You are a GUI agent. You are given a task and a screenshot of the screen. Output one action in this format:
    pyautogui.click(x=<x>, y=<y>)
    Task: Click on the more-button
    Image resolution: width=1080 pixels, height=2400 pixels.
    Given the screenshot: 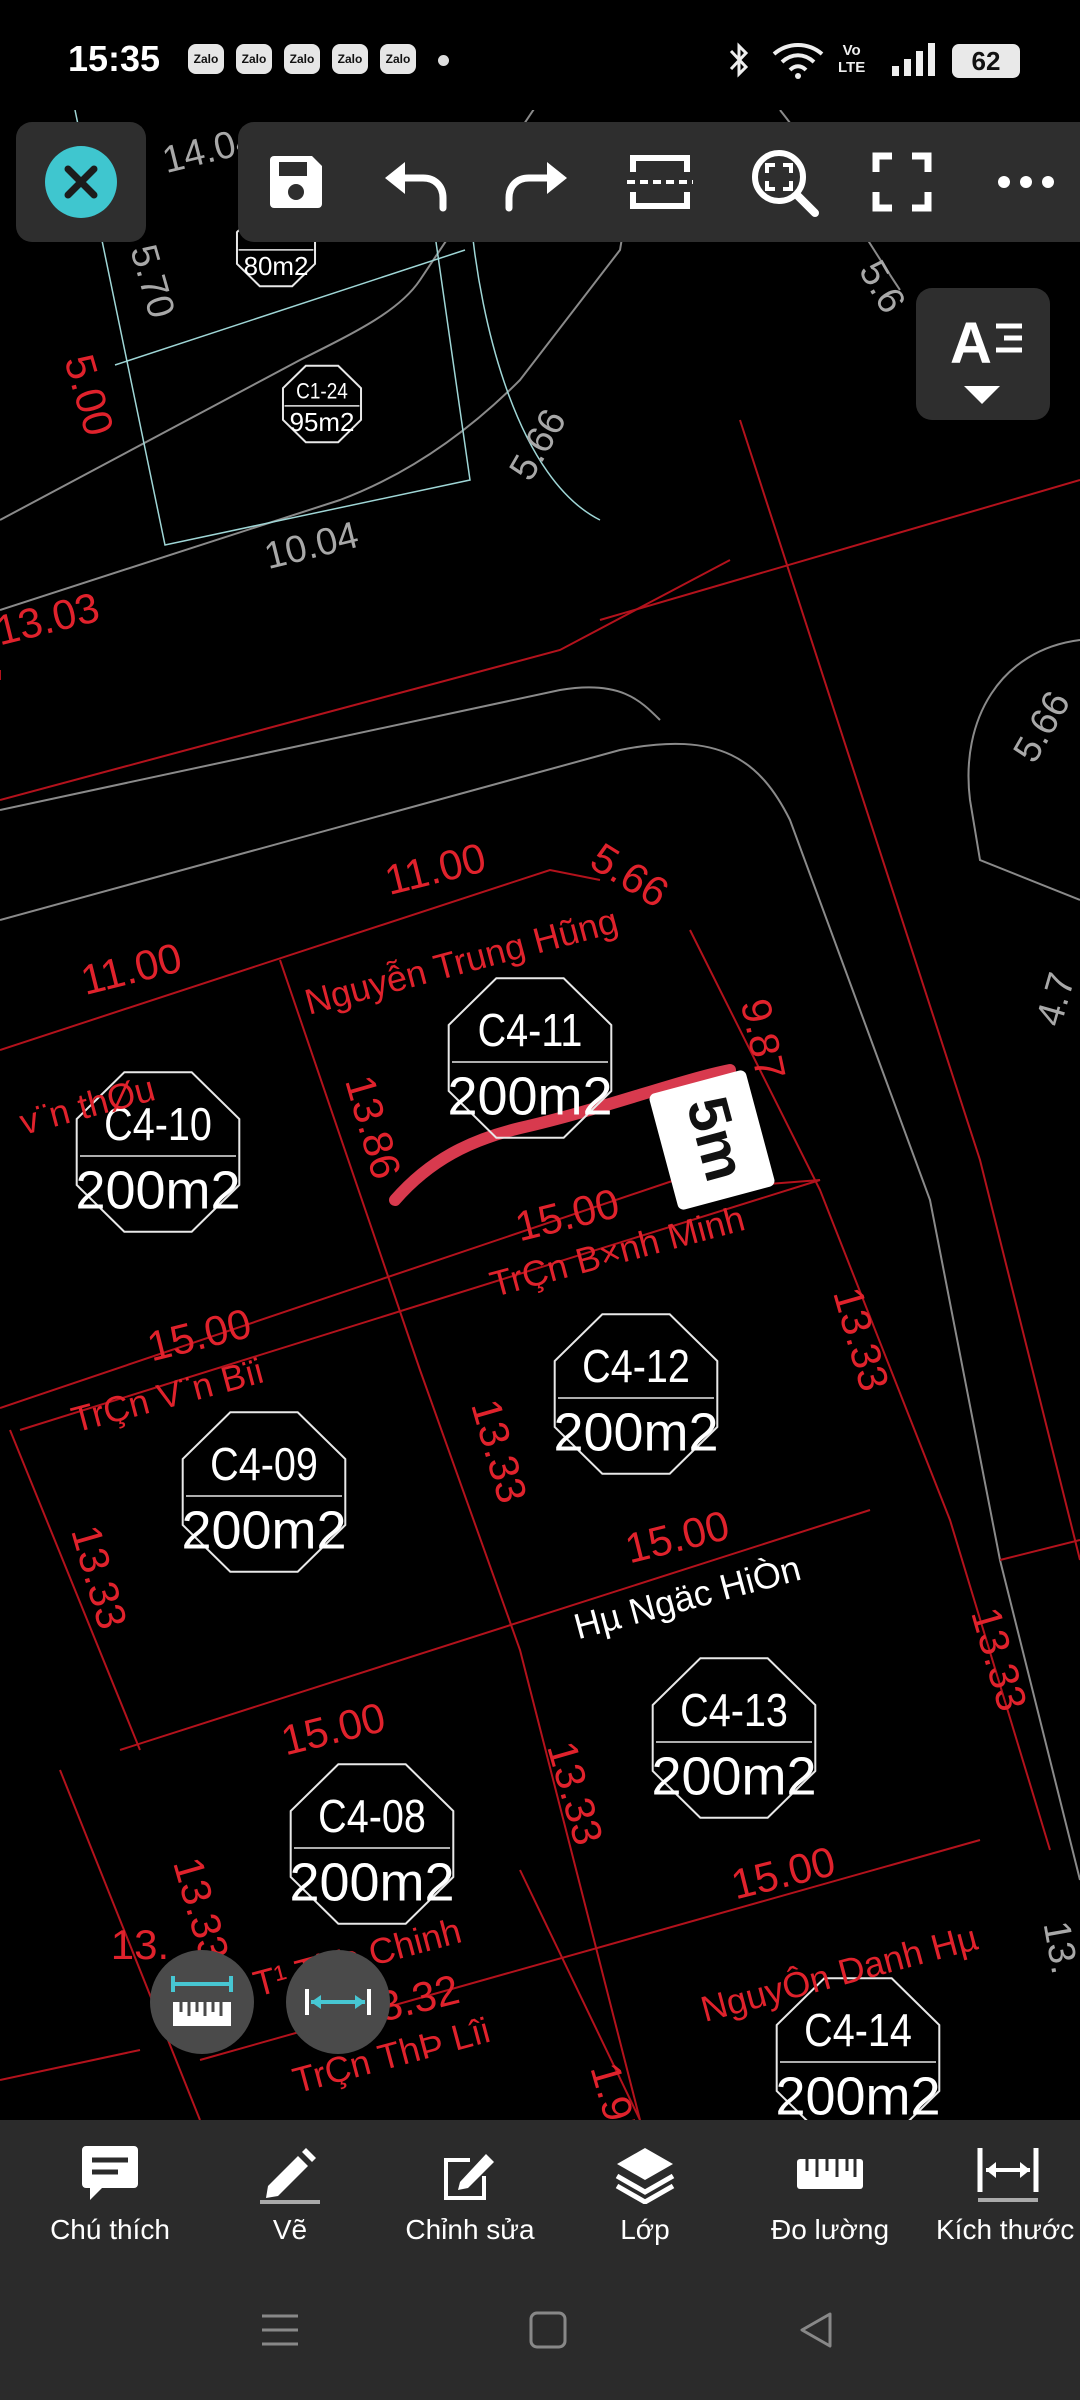 What is the action you would take?
    pyautogui.click(x=1026, y=182)
    